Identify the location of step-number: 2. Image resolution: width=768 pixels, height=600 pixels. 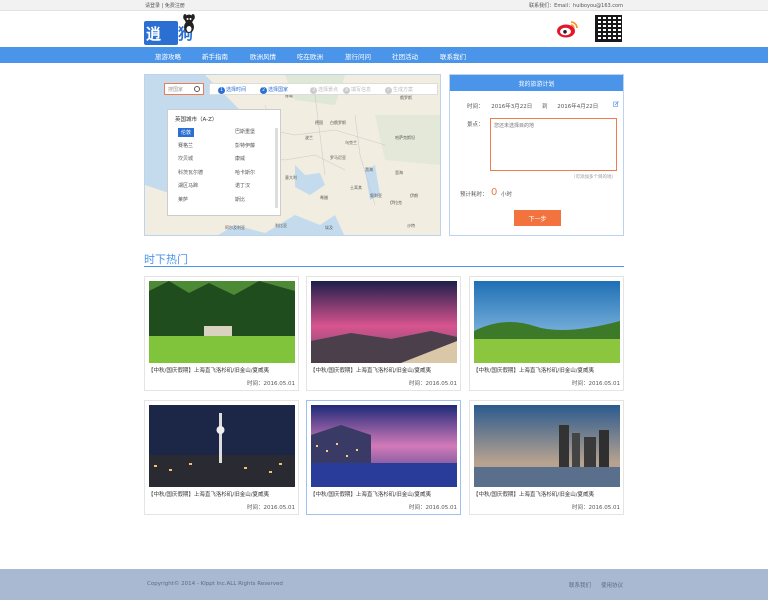
(263, 90).